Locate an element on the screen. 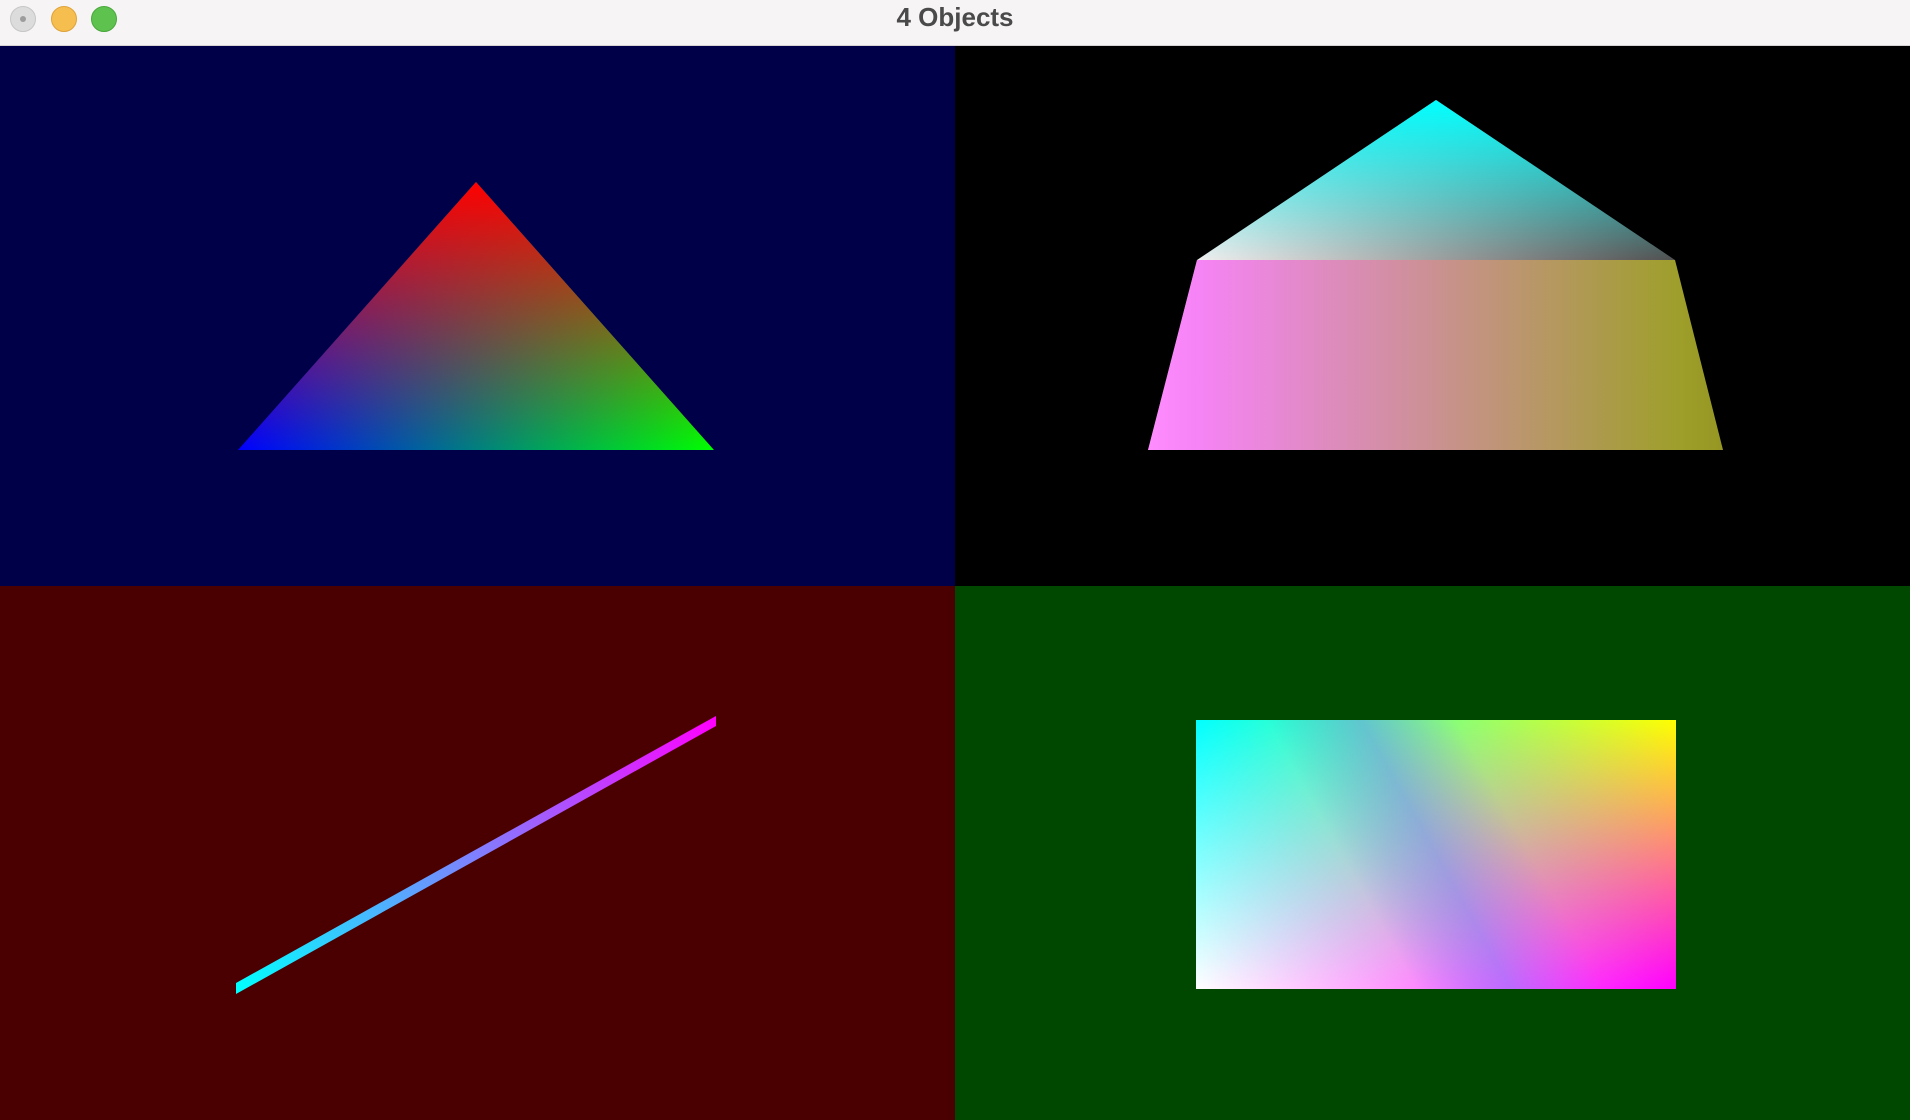  window-title: 4 Objects is located at coordinates (955, 17).